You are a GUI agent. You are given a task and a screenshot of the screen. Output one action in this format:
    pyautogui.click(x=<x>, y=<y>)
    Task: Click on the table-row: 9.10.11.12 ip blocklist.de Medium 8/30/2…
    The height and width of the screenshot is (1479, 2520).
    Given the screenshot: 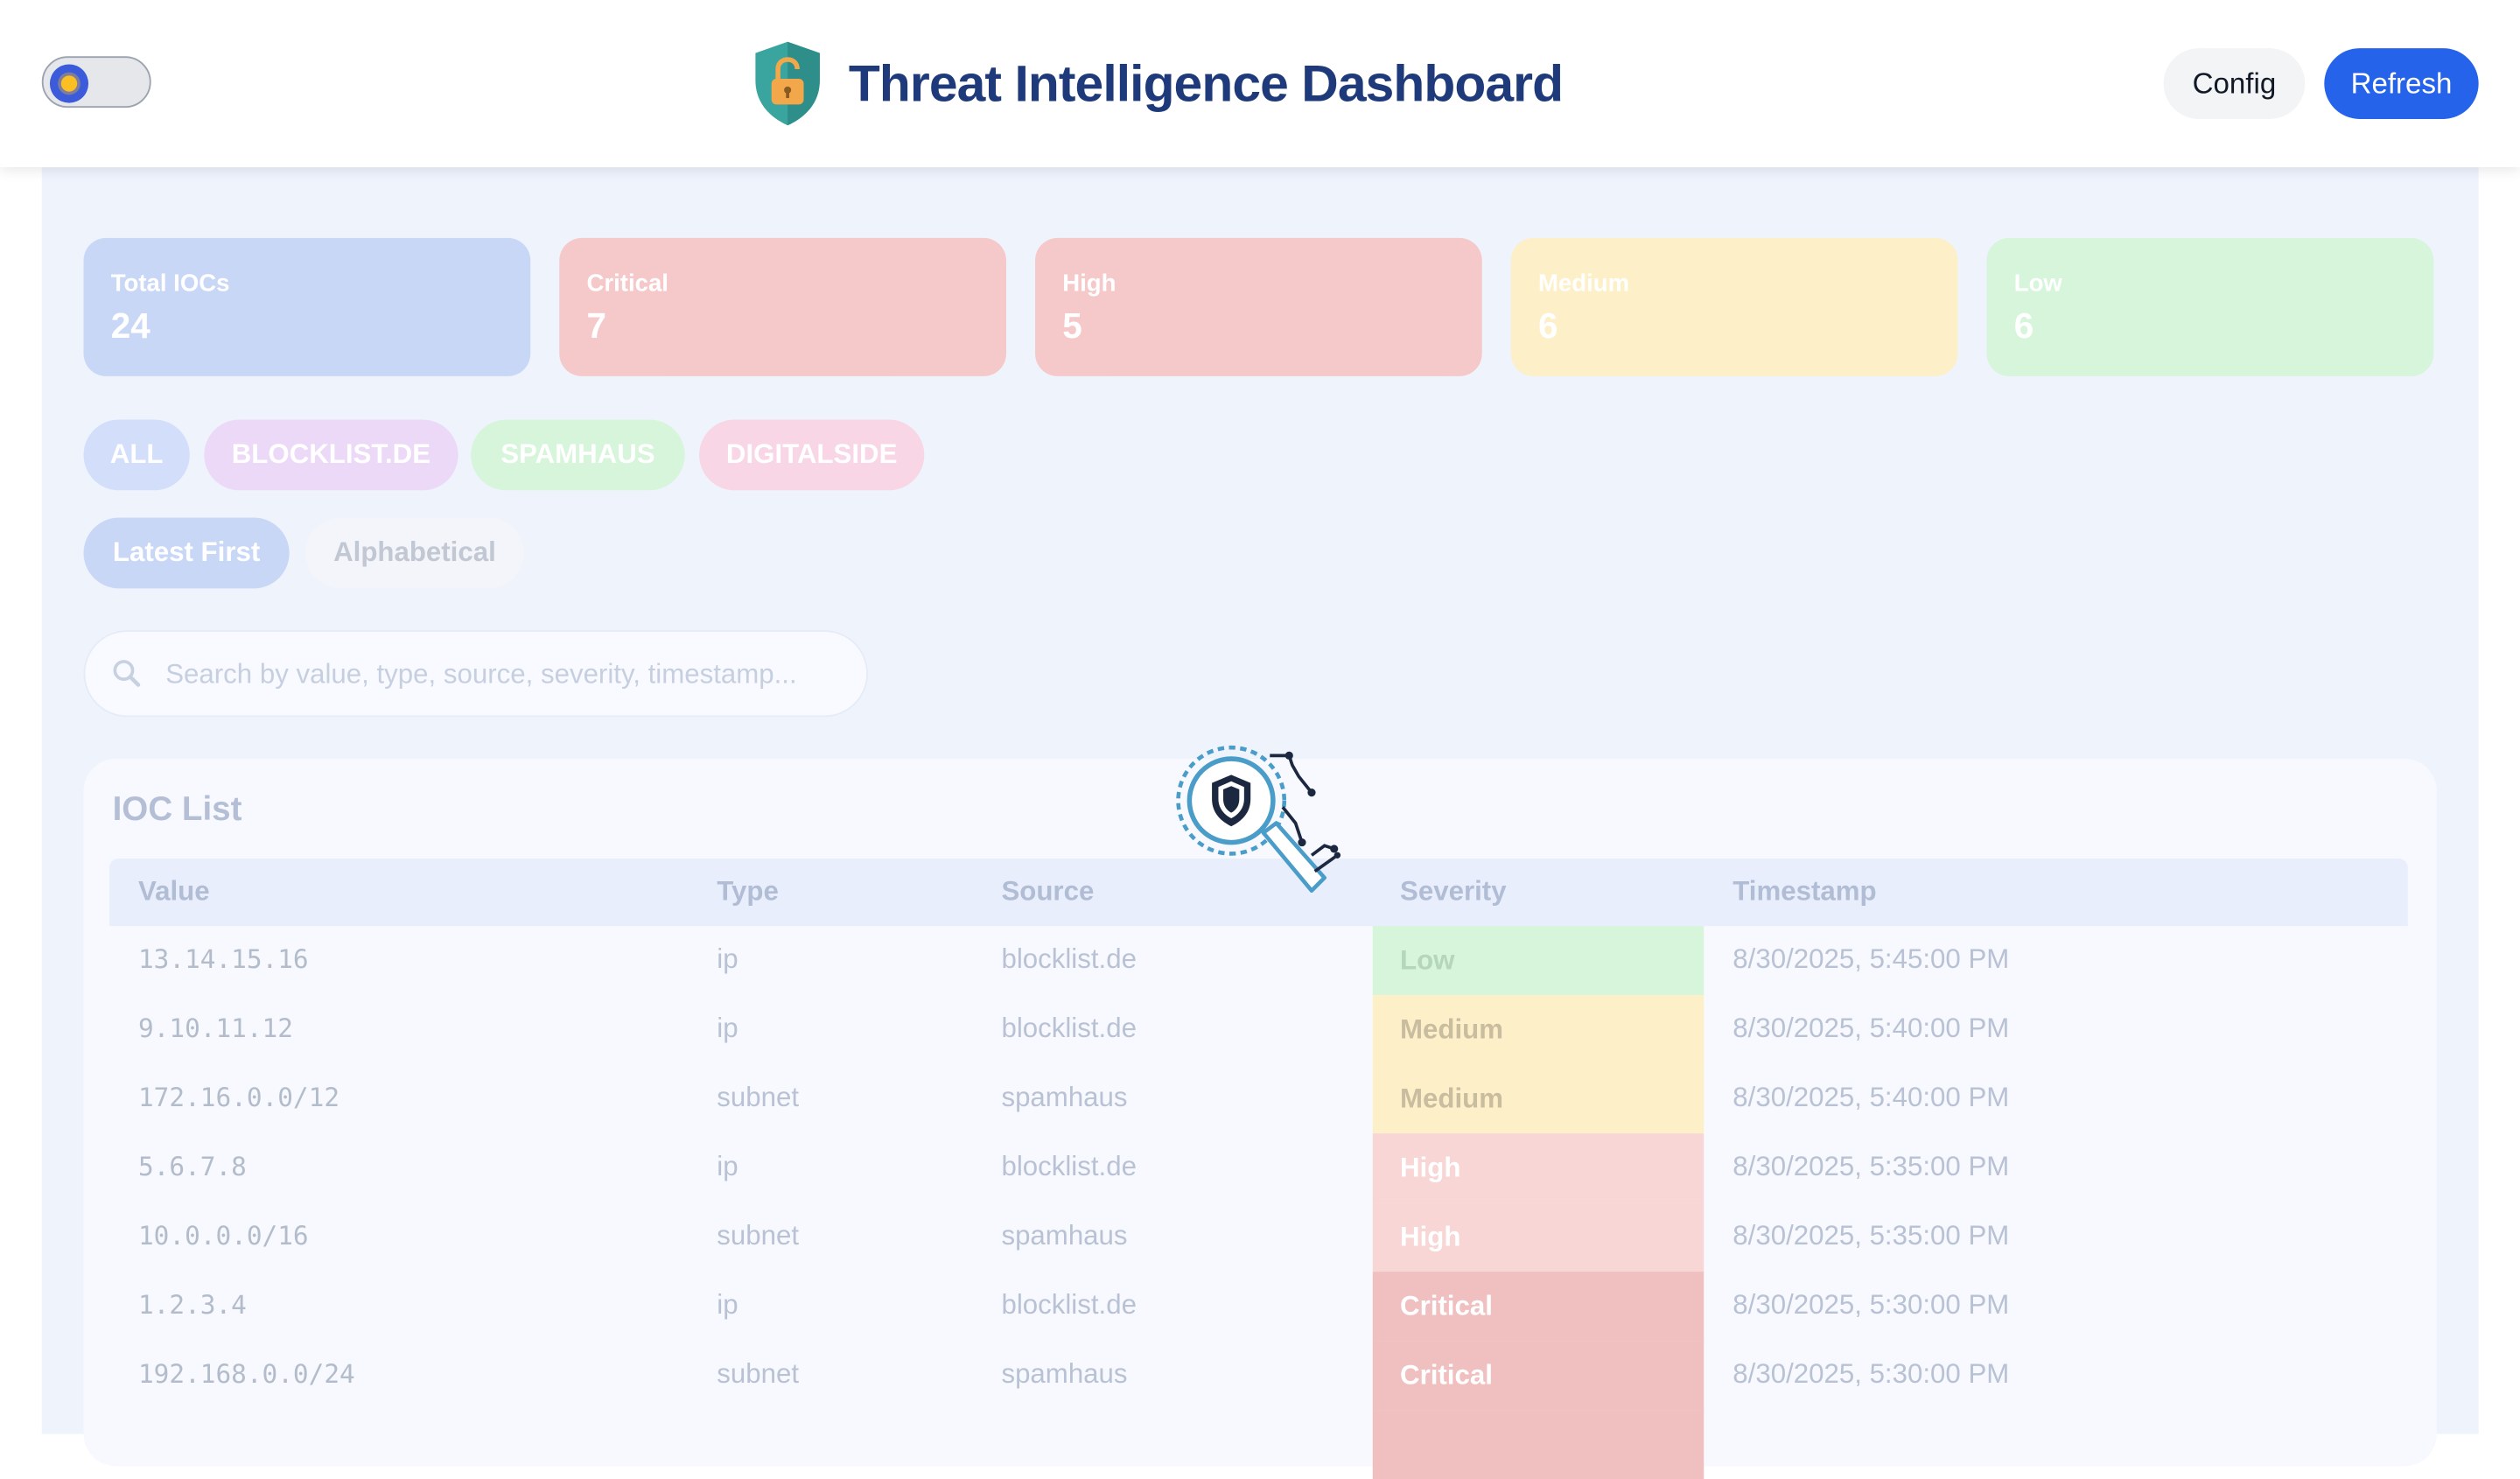 What is the action you would take?
    pyautogui.click(x=1258, y=1030)
    